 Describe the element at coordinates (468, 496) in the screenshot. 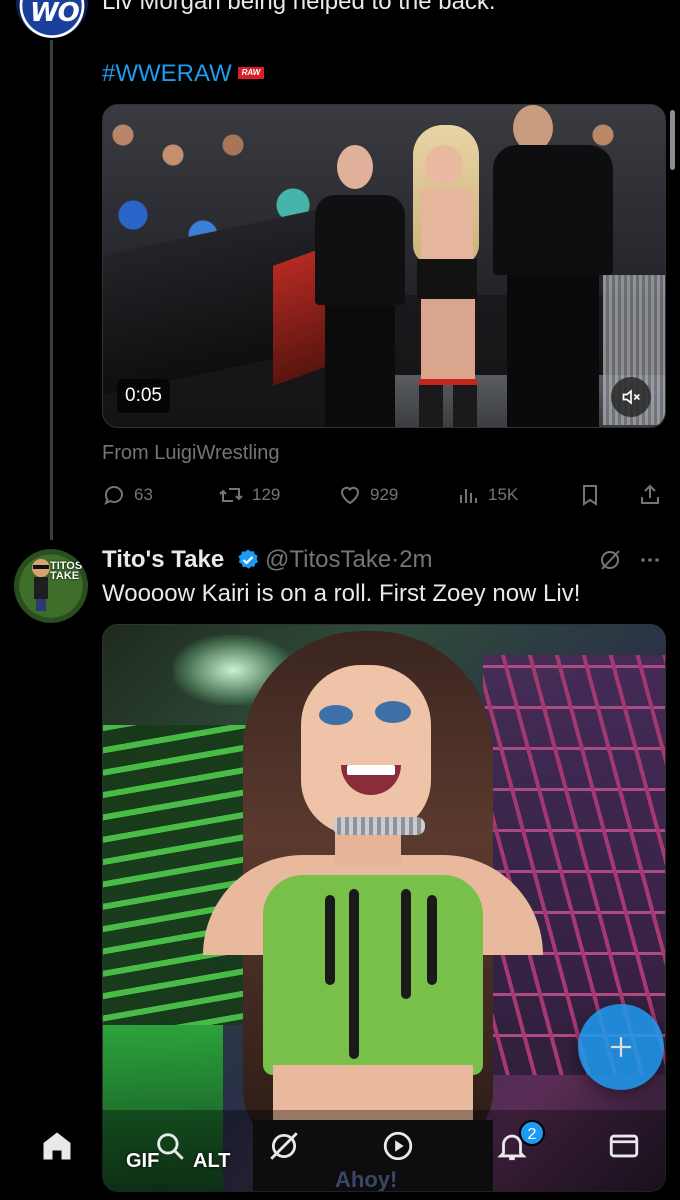

I see `bar-chart-icon` at that location.